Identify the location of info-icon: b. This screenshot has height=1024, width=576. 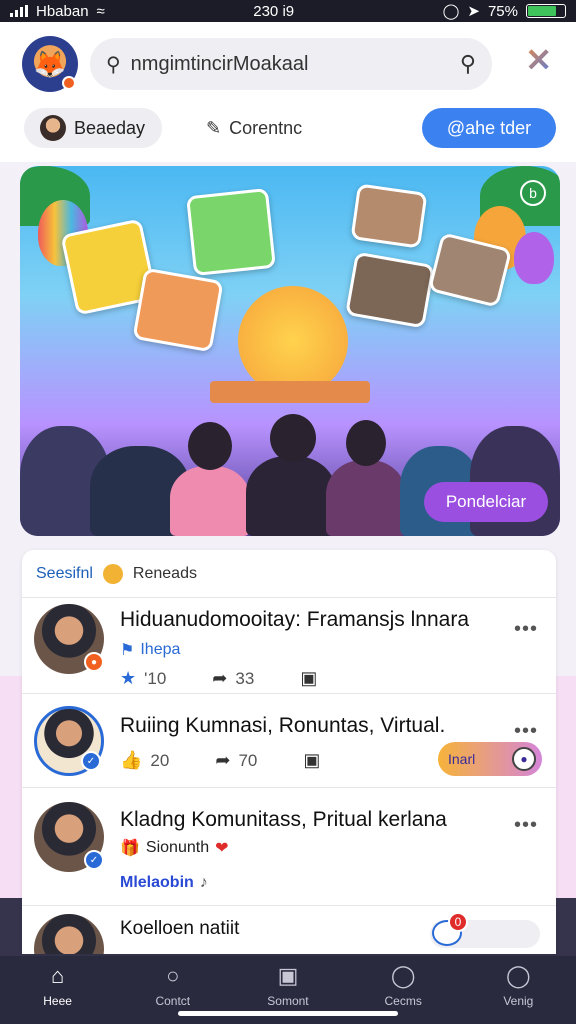
(533, 193).